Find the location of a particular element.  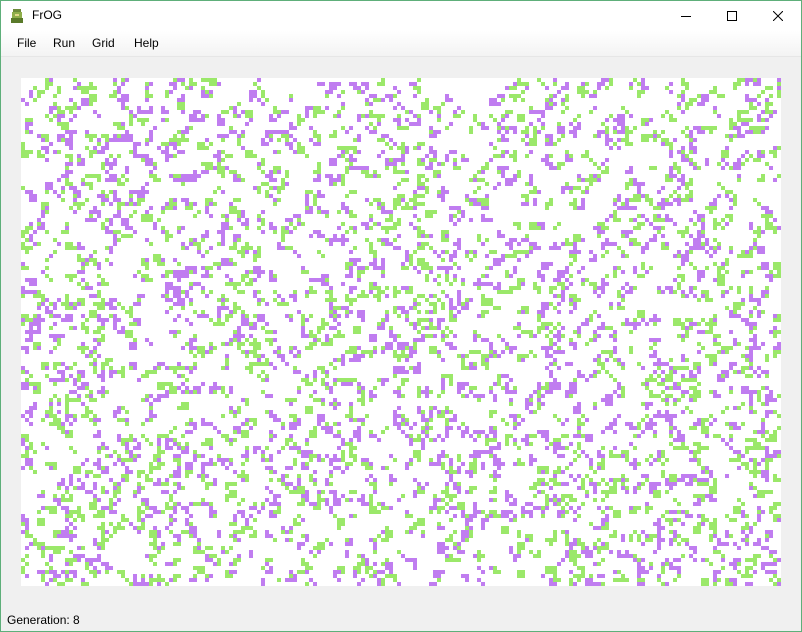

maximize-button is located at coordinates (732, 16).